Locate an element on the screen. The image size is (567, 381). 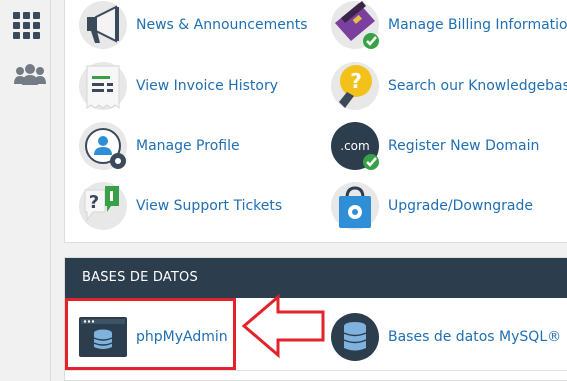
apps-grid-icon is located at coordinates (26, 25).